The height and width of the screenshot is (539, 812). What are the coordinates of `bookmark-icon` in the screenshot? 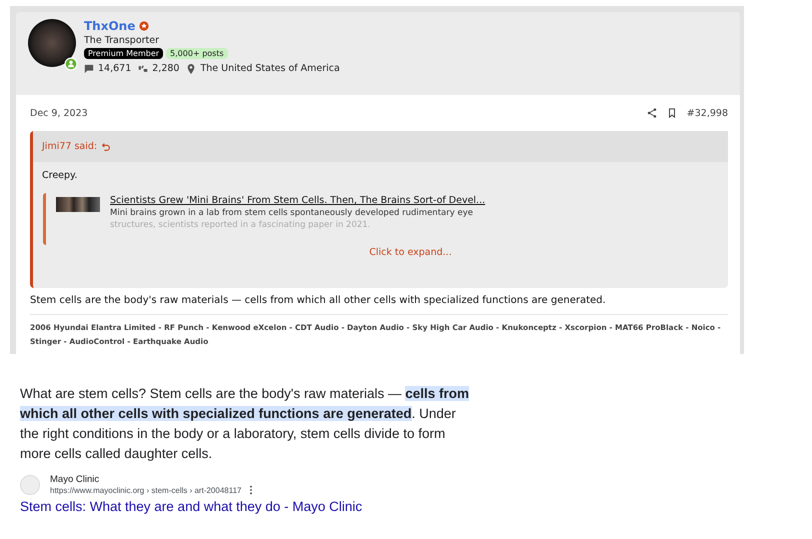 It's located at (671, 113).